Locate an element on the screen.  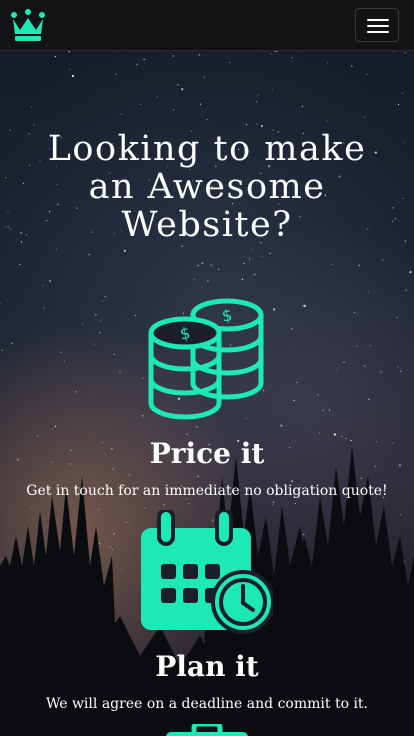
crown-icon is located at coordinates (28, 25).